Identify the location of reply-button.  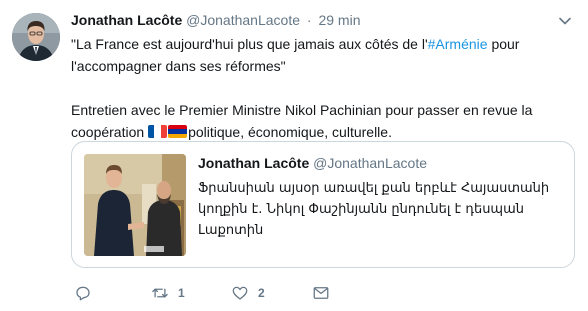
(83, 293).